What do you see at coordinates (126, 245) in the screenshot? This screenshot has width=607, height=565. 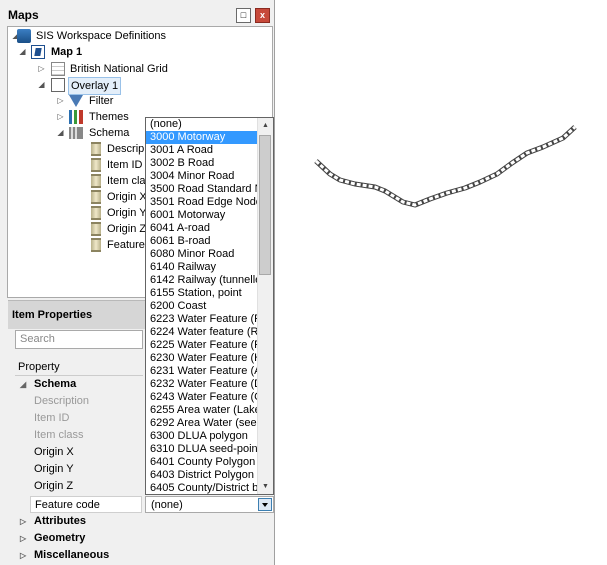 I see `tree-label-column: Feature` at bounding box center [126, 245].